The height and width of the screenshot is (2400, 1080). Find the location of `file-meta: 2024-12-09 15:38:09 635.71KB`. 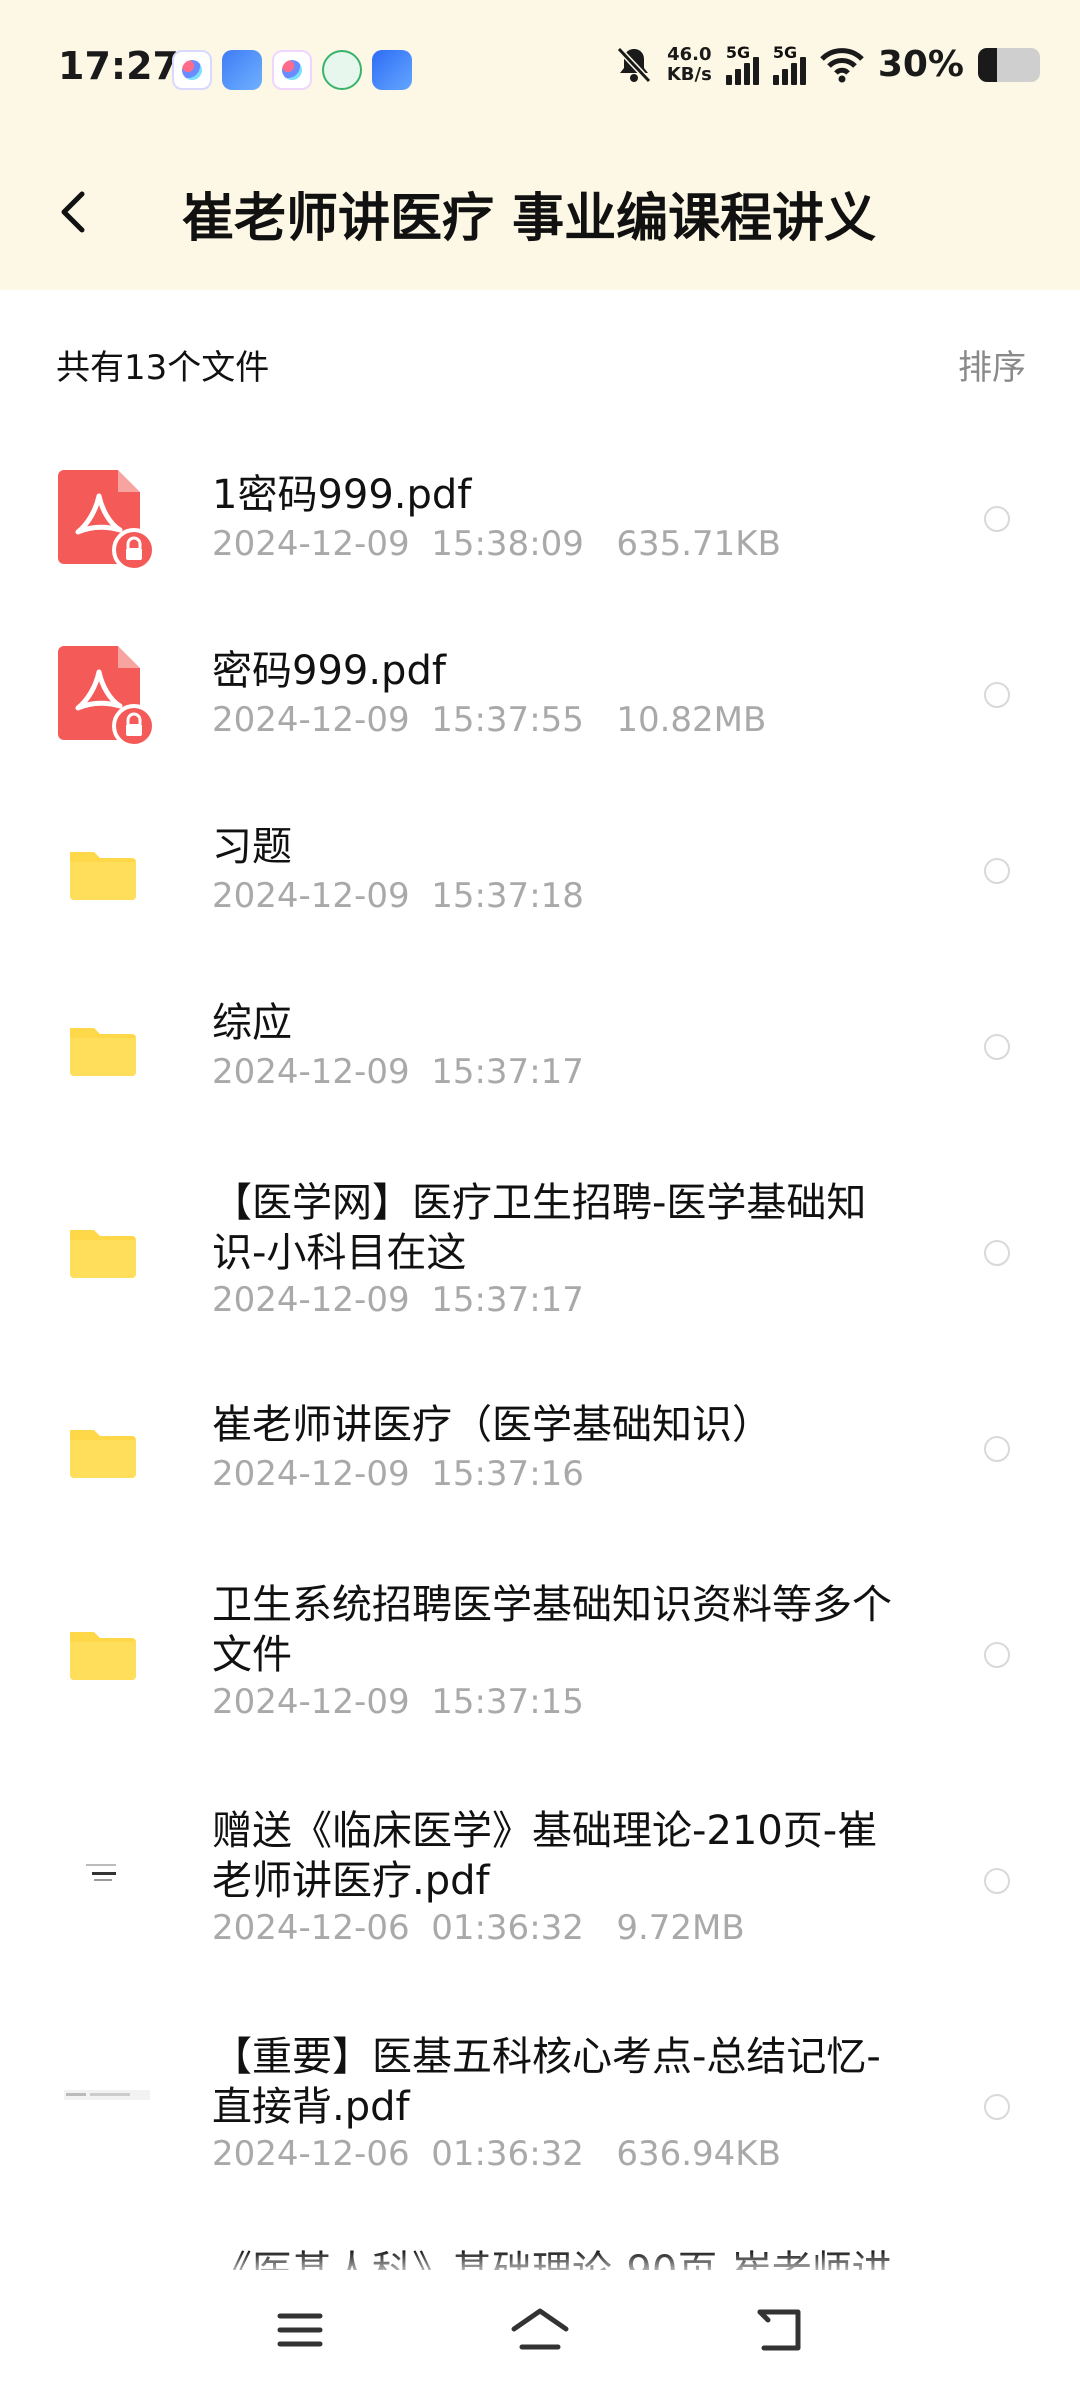

file-meta: 2024-12-09 15:38:09 635.71KB is located at coordinates (496, 544).